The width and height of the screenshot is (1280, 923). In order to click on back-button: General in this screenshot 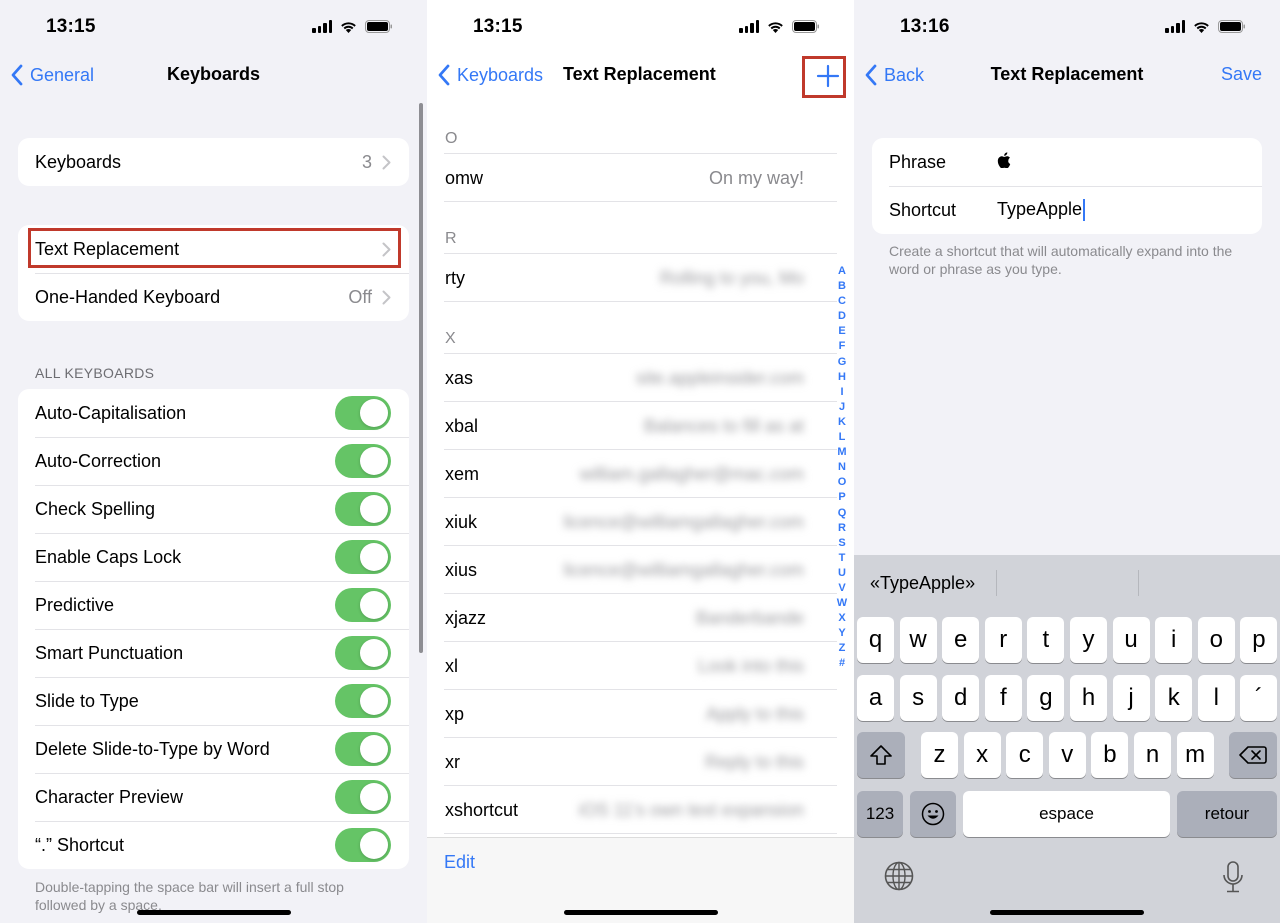, I will do `click(52, 75)`.